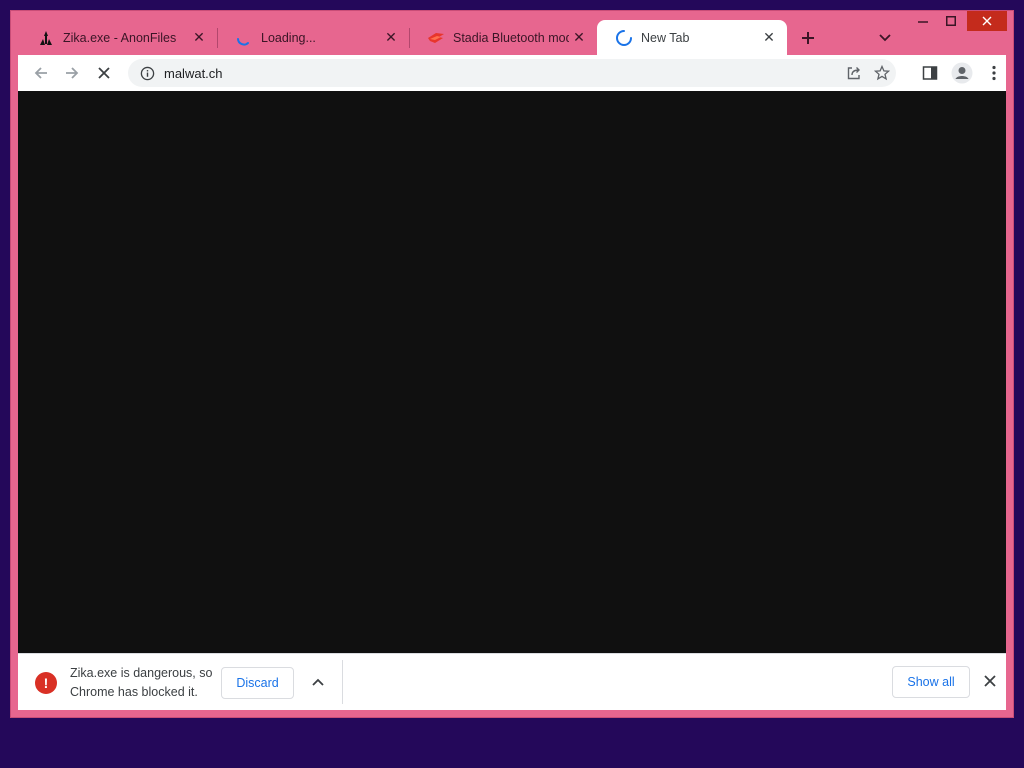  I want to click on browser-toolbar: malwat.ch, so click(512, 73).